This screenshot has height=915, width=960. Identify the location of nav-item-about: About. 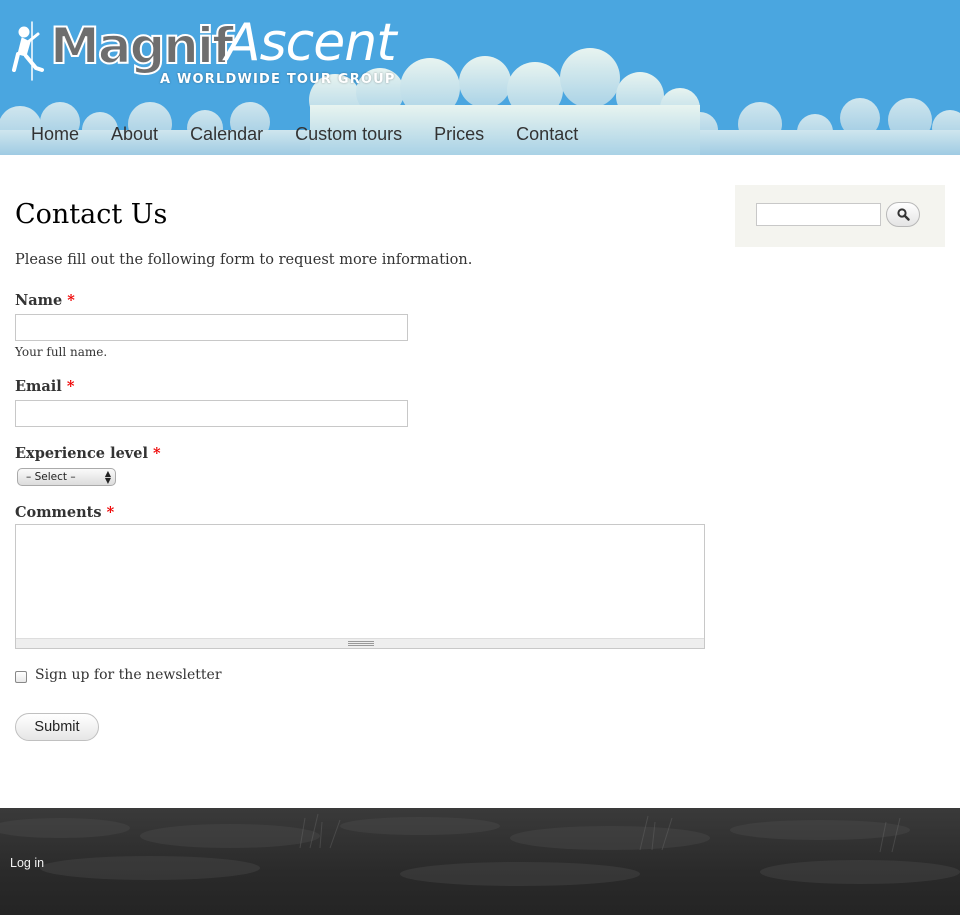
(134, 134).